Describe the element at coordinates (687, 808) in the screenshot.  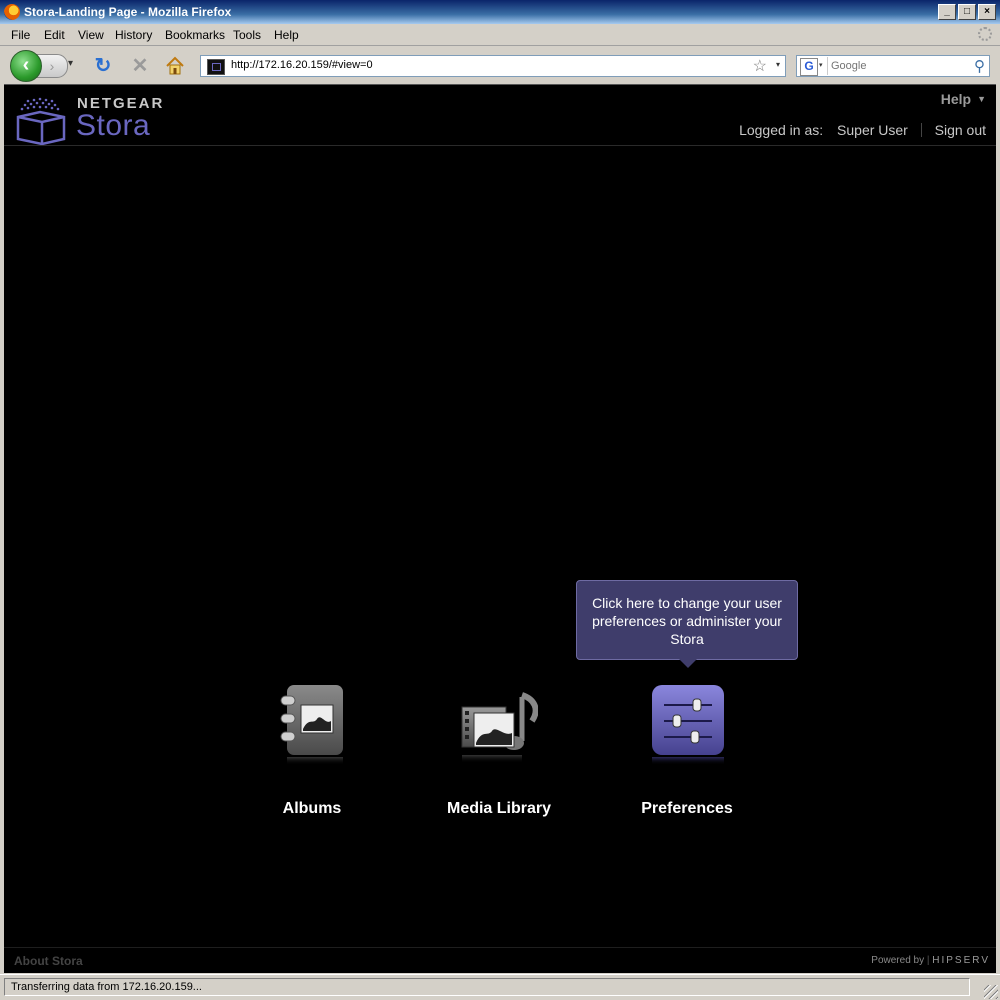
I see `preferences-label: Preferences` at that location.